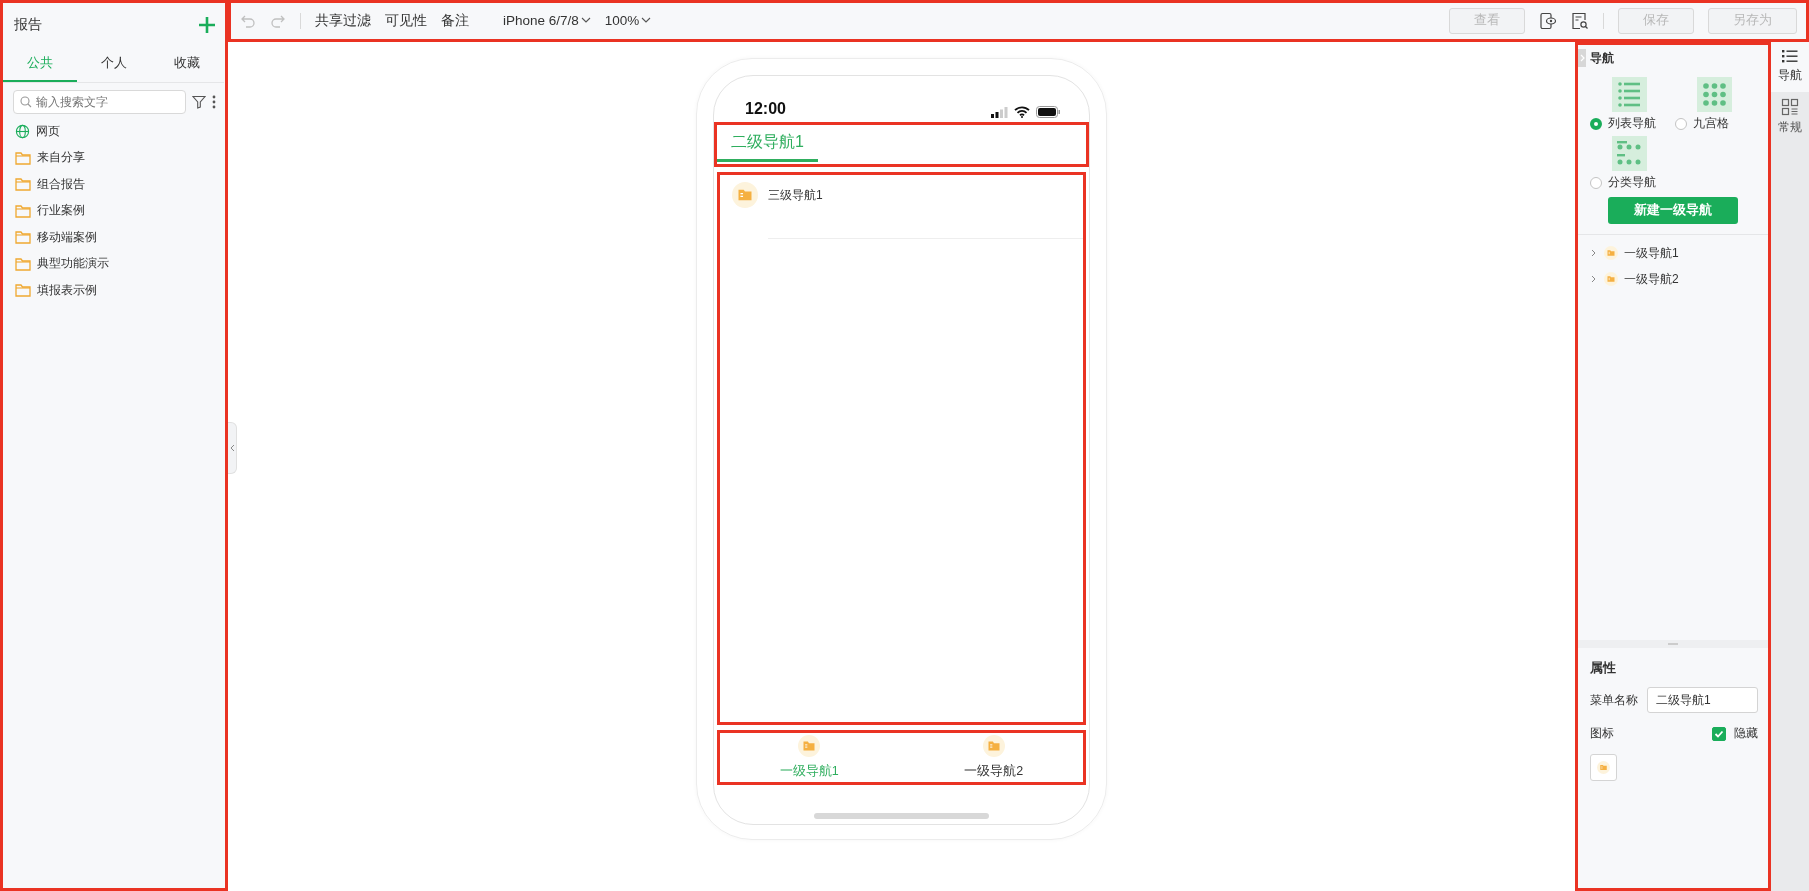 The image size is (1809, 891). Describe the element at coordinates (1790, 118) in the screenshot. I see `side-tab: 常规` at that location.